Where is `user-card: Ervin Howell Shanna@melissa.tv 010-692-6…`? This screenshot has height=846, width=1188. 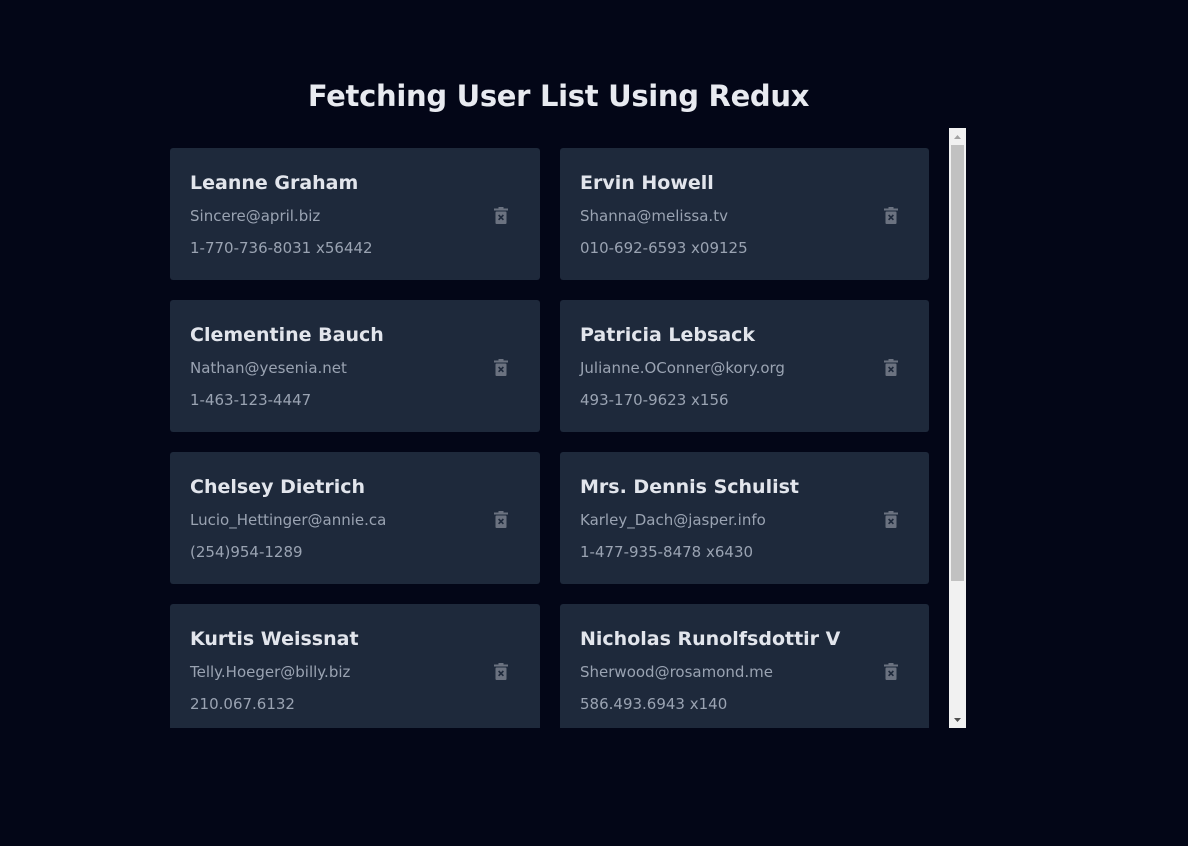
user-card: Ervin Howell Shanna@melissa.tv 010-692-6… is located at coordinates (744, 214).